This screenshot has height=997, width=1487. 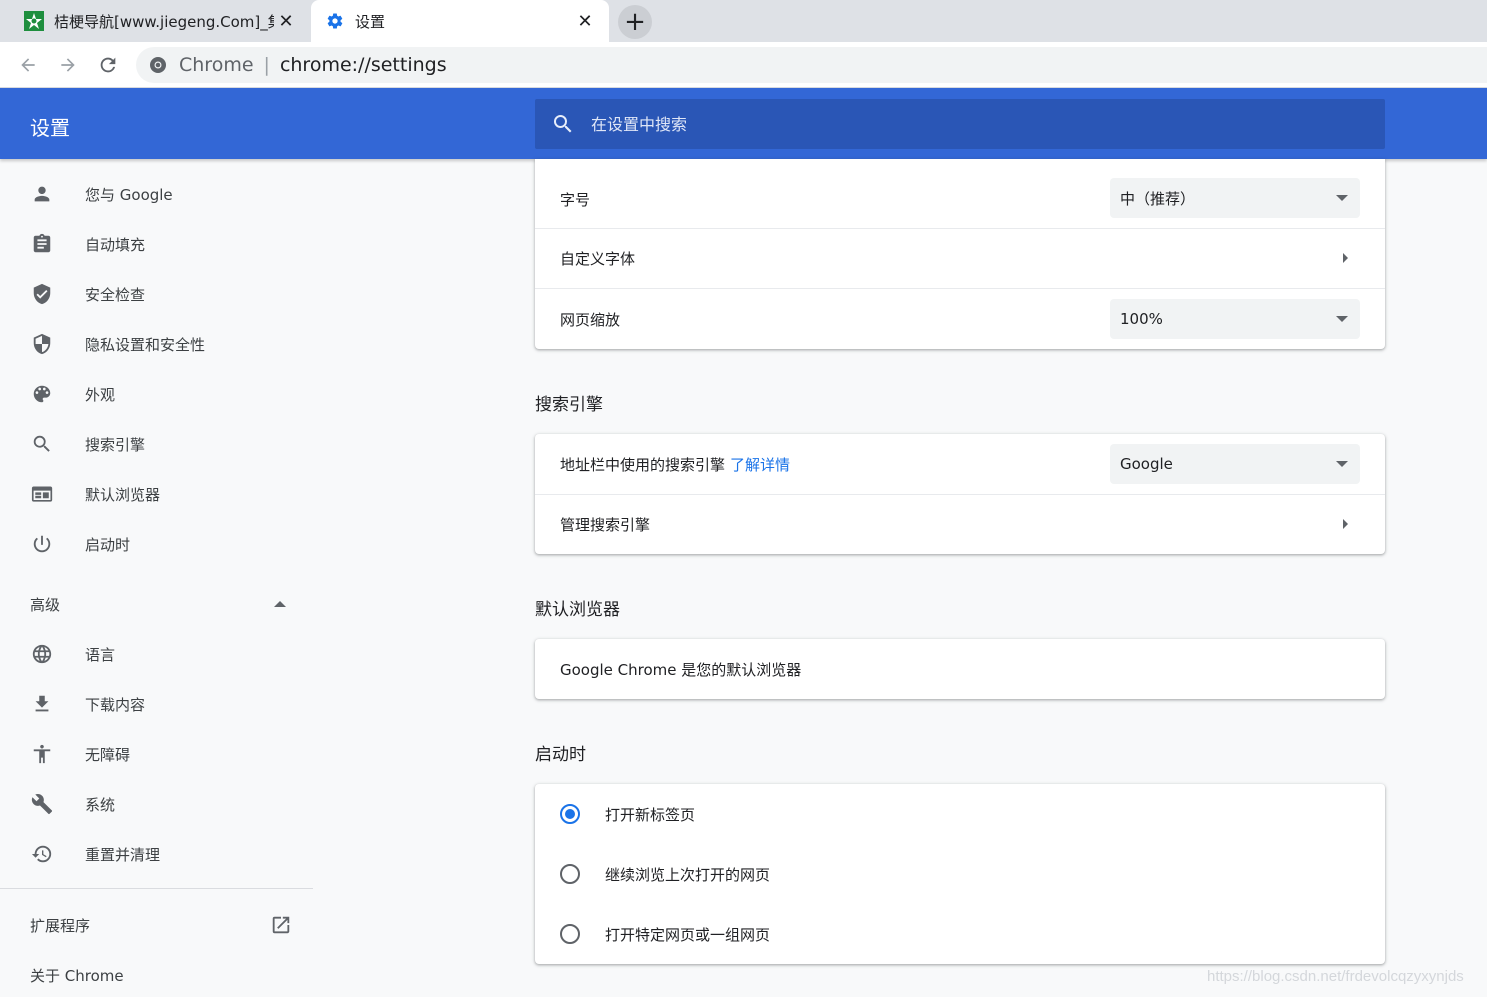 I want to click on sidebar-item-default-browser: 默认浏览器, so click(x=156, y=494).